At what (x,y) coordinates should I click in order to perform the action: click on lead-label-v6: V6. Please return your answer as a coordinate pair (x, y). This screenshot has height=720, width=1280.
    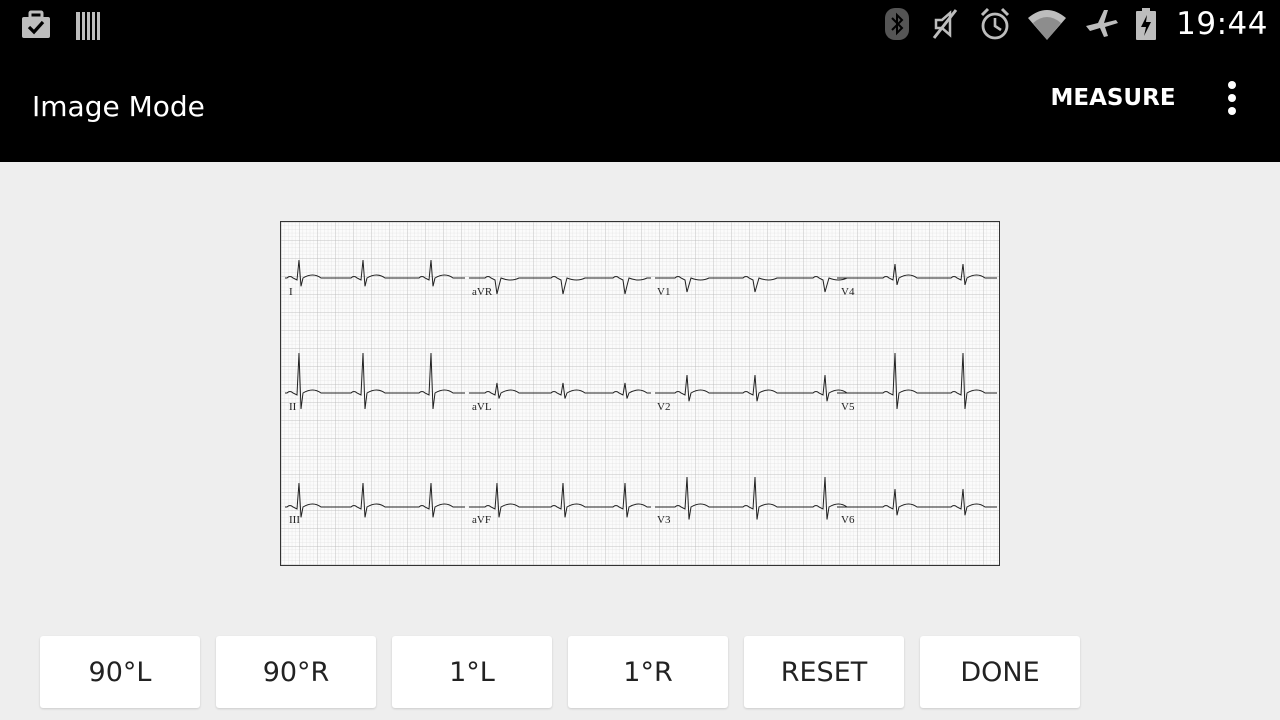
    Looking at the image, I should click on (848, 520).